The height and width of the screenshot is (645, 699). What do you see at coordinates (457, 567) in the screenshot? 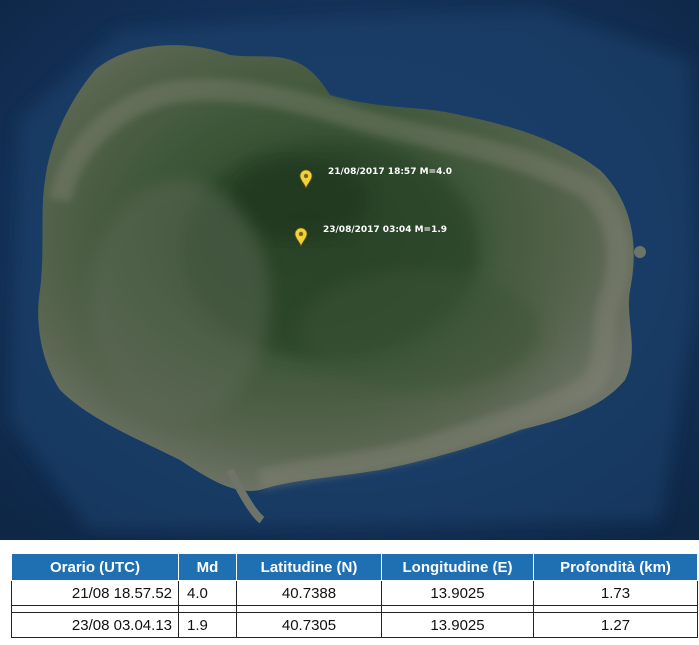
I see `header-longitudine: Longitudine (E)` at bounding box center [457, 567].